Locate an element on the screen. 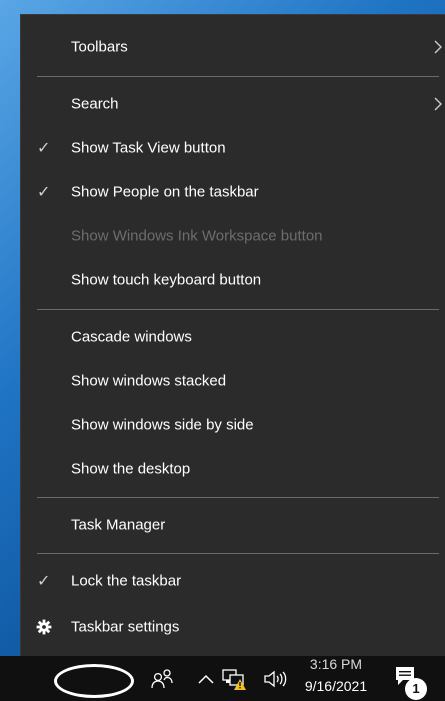  menu-item-show-touch-keyboard: Show touch keyboard button is located at coordinates (233, 280).